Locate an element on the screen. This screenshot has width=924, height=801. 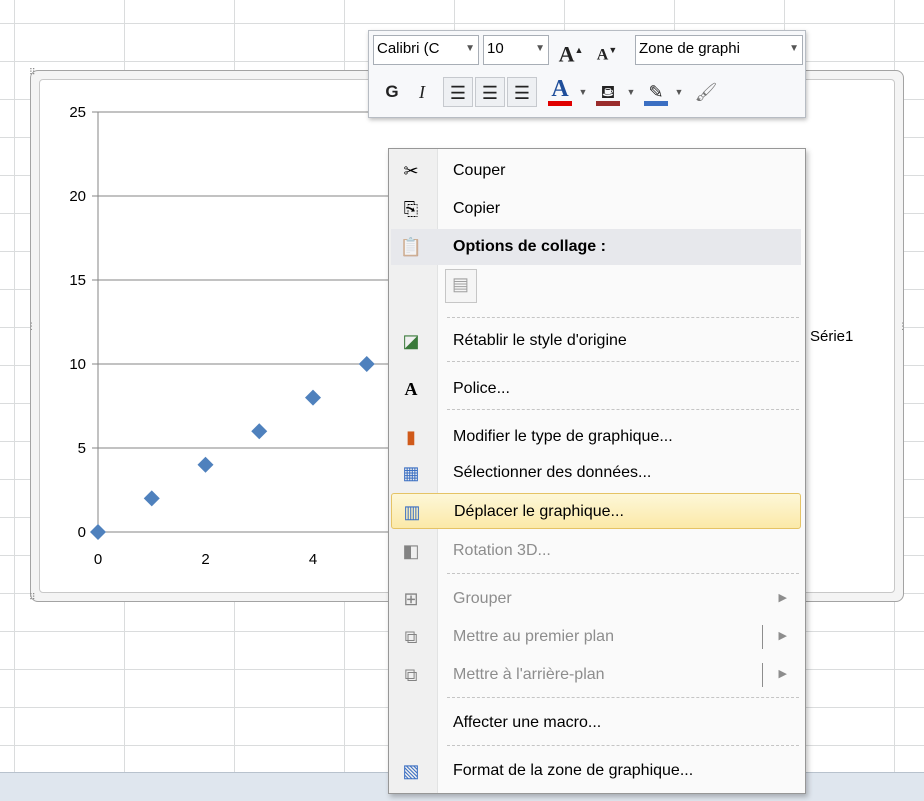
fill-color-button: ⛾ is located at coordinates (608, 92).